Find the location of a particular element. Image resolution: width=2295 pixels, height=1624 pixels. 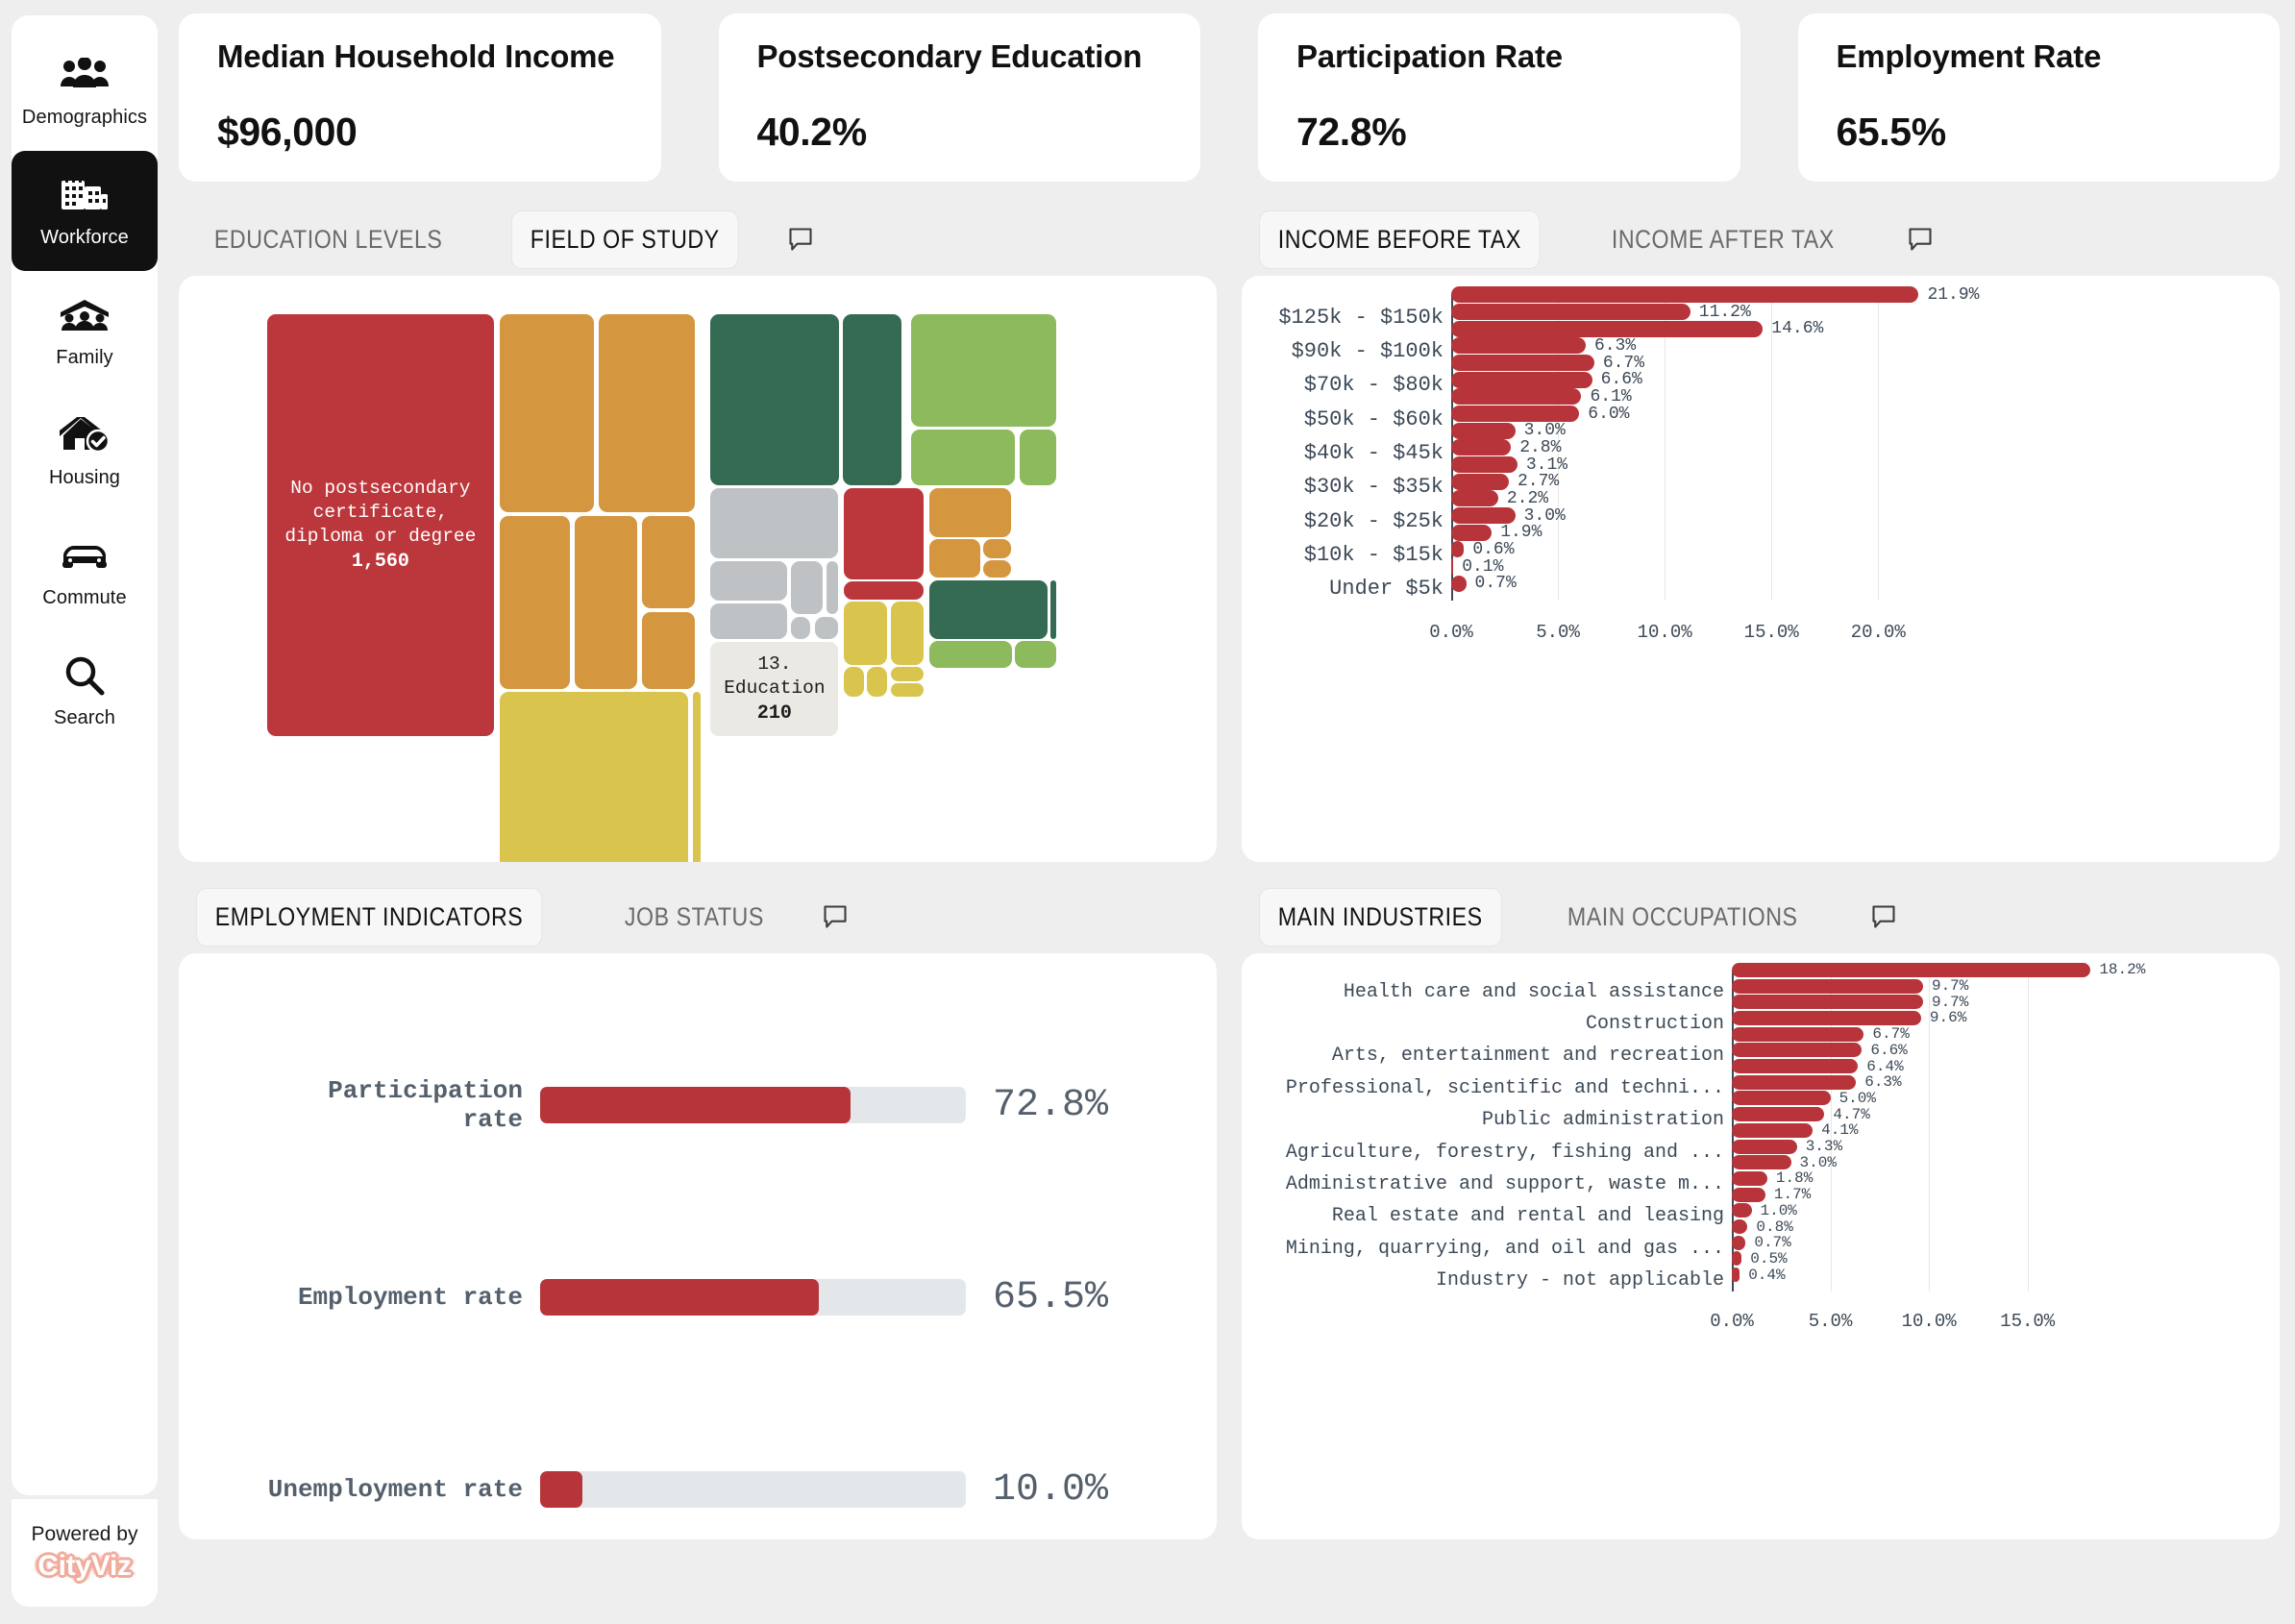

tab-main-industries: MAIN INDUSTRIES is located at coordinates (1381, 917).